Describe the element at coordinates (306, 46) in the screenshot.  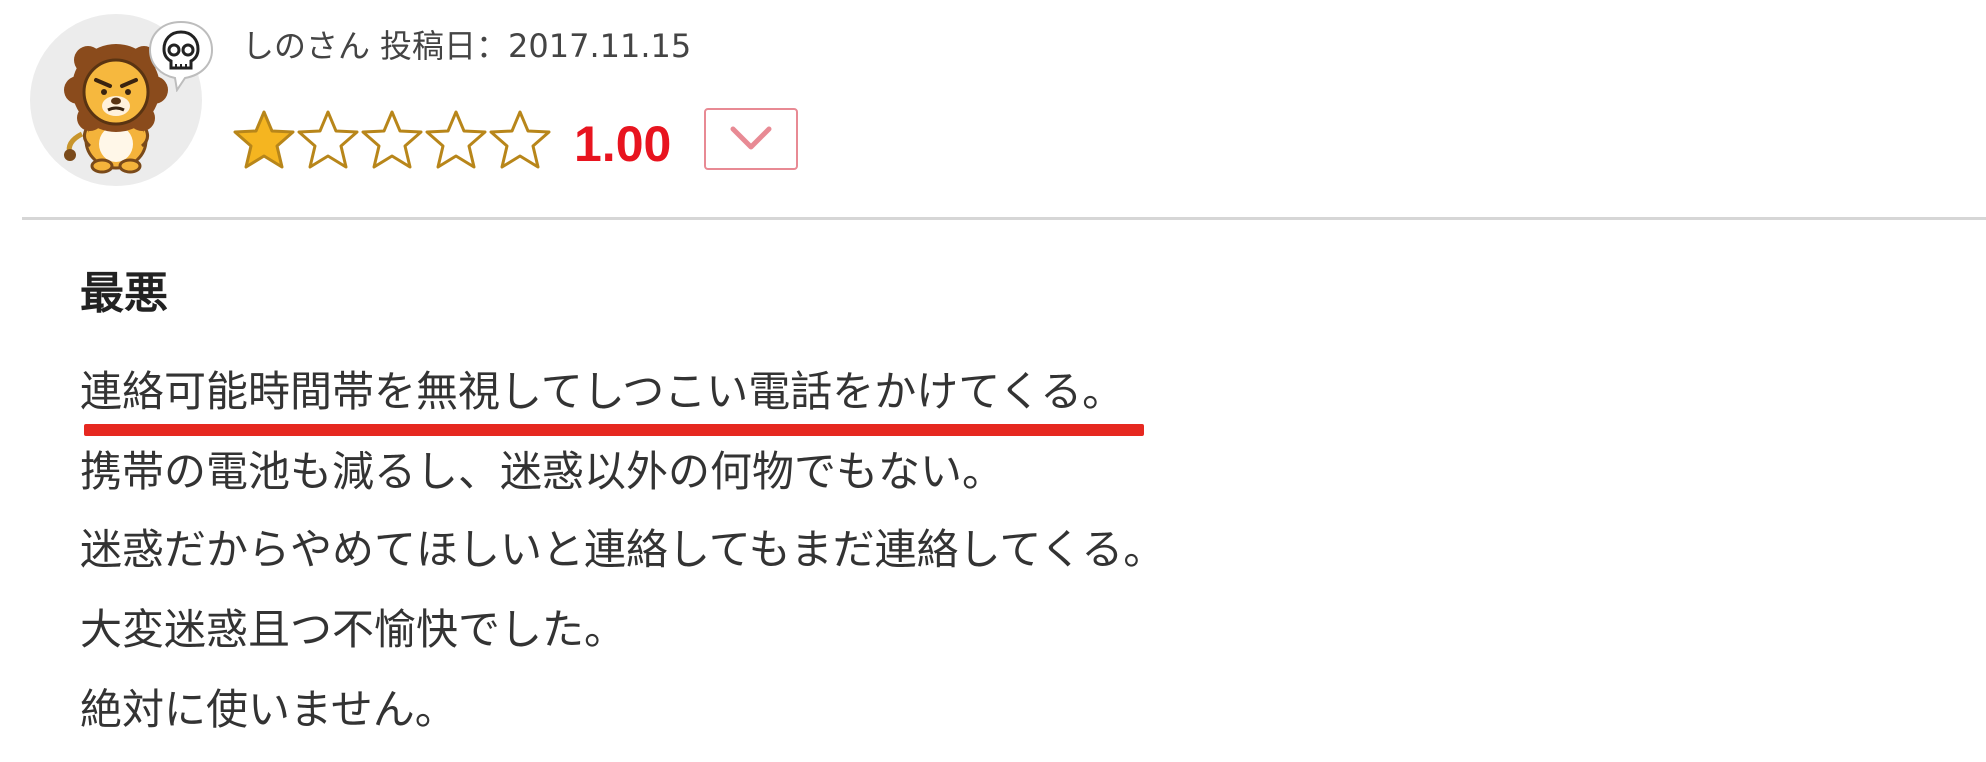
I see `reviewer-name: しのさん` at that location.